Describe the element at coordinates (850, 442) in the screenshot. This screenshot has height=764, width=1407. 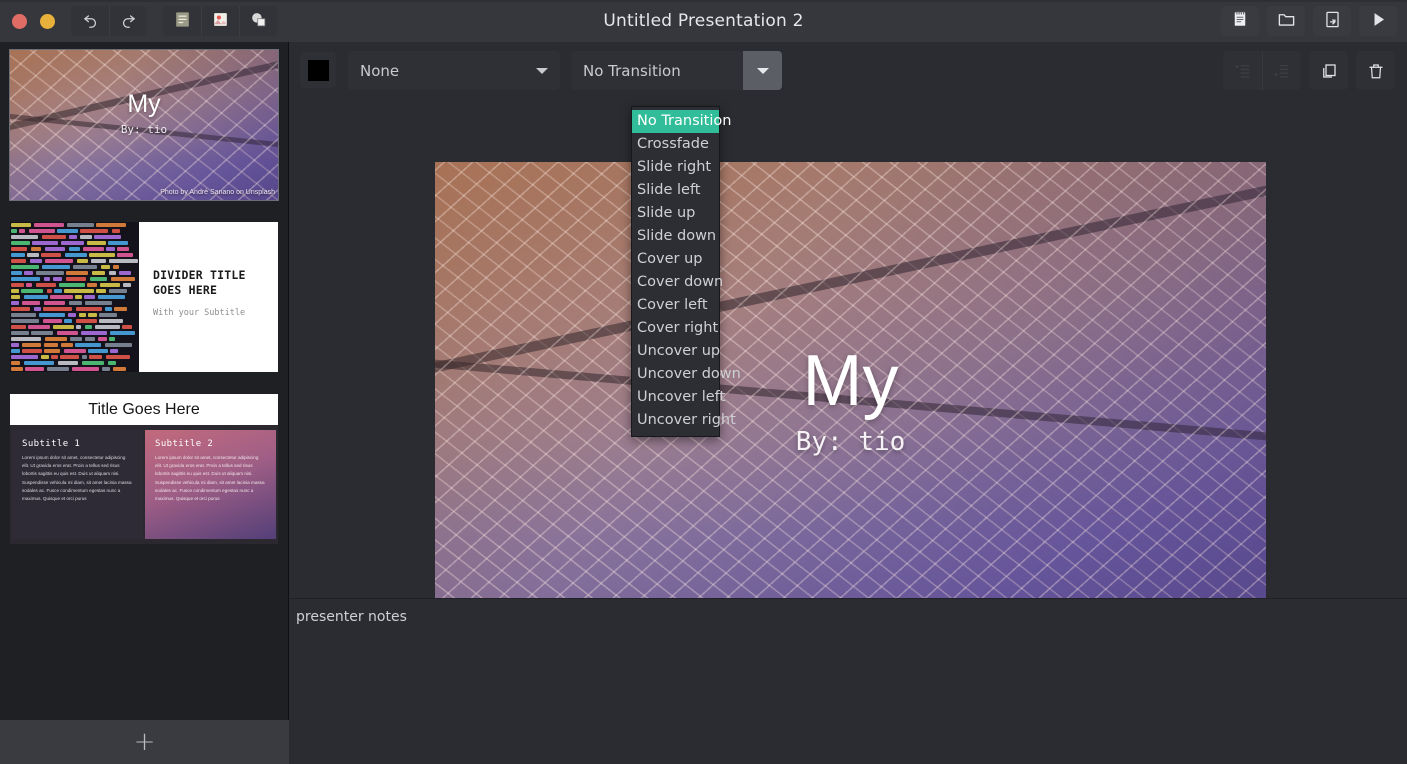
I see `slide-subtitle: By: tio` at that location.